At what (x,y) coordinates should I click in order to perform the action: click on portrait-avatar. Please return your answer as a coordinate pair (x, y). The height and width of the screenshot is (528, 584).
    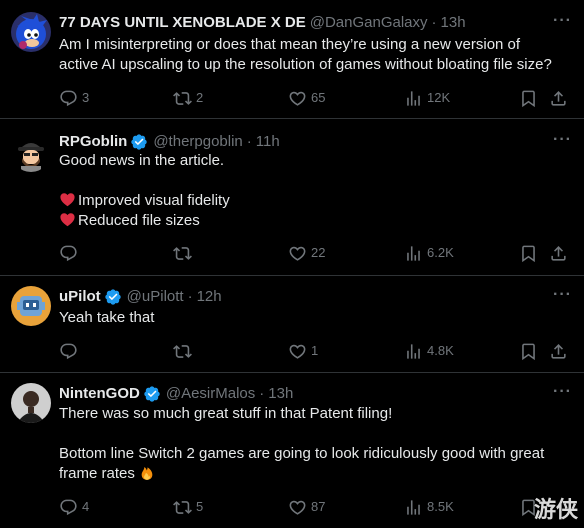
    Looking at the image, I should click on (31, 403).